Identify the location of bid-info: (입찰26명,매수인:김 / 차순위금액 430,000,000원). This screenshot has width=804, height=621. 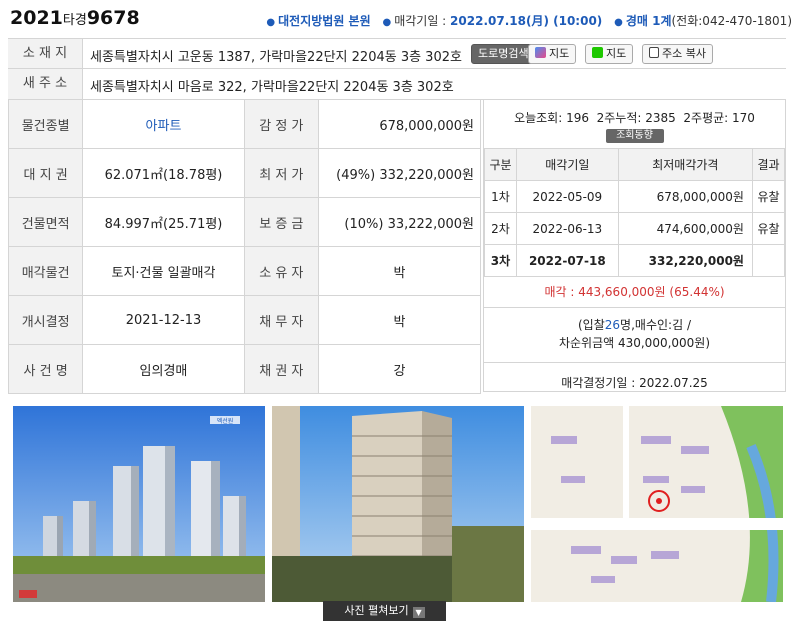
(634, 335).